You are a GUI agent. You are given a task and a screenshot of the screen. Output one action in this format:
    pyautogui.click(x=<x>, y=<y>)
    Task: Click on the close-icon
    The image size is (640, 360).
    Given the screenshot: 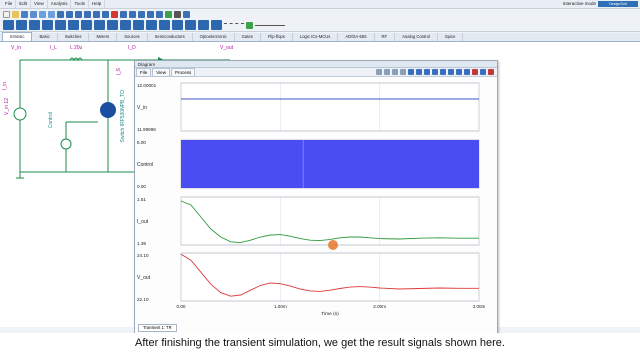 What is the action you would take?
    pyautogui.click(x=491, y=72)
    